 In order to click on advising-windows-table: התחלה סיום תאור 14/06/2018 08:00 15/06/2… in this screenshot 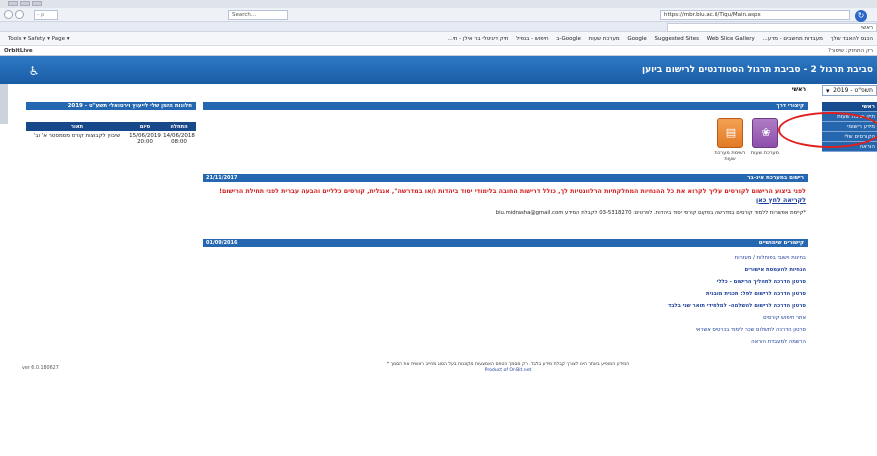, I will do `click(111, 133)`.